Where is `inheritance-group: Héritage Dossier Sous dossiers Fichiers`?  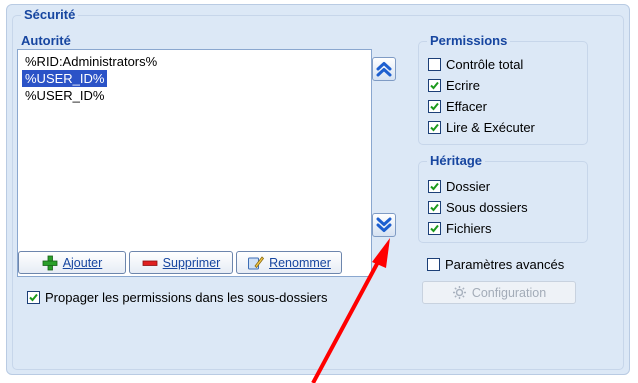 inheritance-group: Héritage Dossier Sous dossiers Fichiers is located at coordinates (503, 198).